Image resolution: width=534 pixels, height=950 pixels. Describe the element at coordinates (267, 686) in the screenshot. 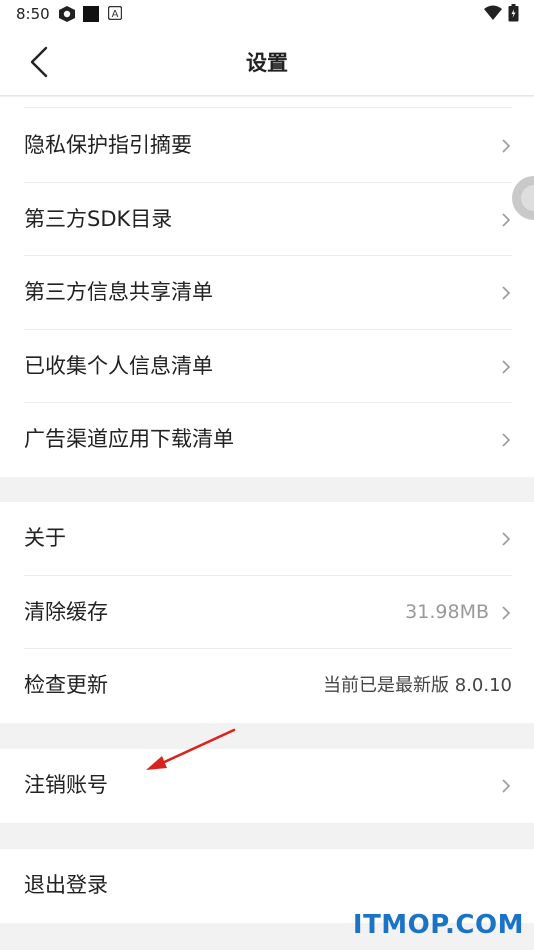

I see `check-update-item: 检查更新 当前已是最新版 8.0.10` at that location.